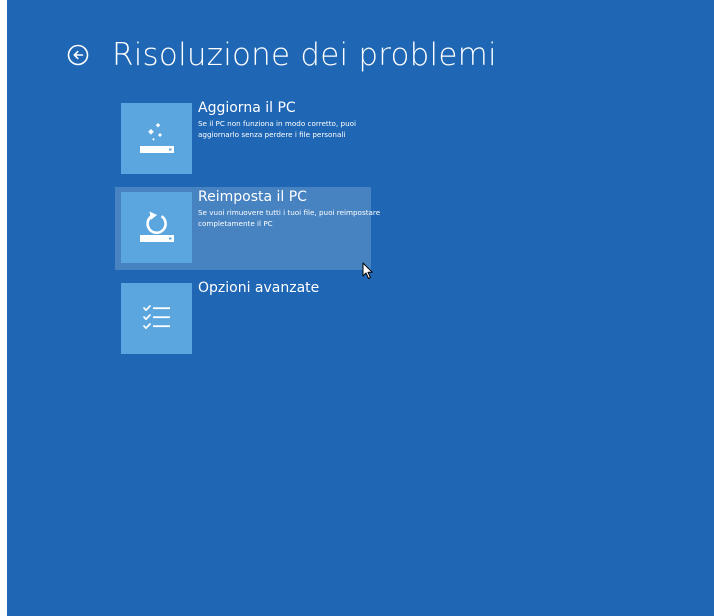  What do you see at coordinates (243, 319) in the screenshot?
I see `option-advanced: Opzioni avanzate` at bounding box center [243, 319].